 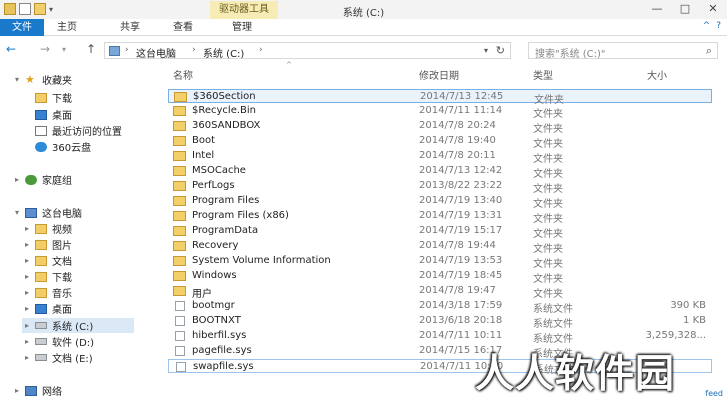 I want to click on address-bar: › 这台电脑 › 系统 (C:) › ▾ ↻, so click(x=307, y=51).